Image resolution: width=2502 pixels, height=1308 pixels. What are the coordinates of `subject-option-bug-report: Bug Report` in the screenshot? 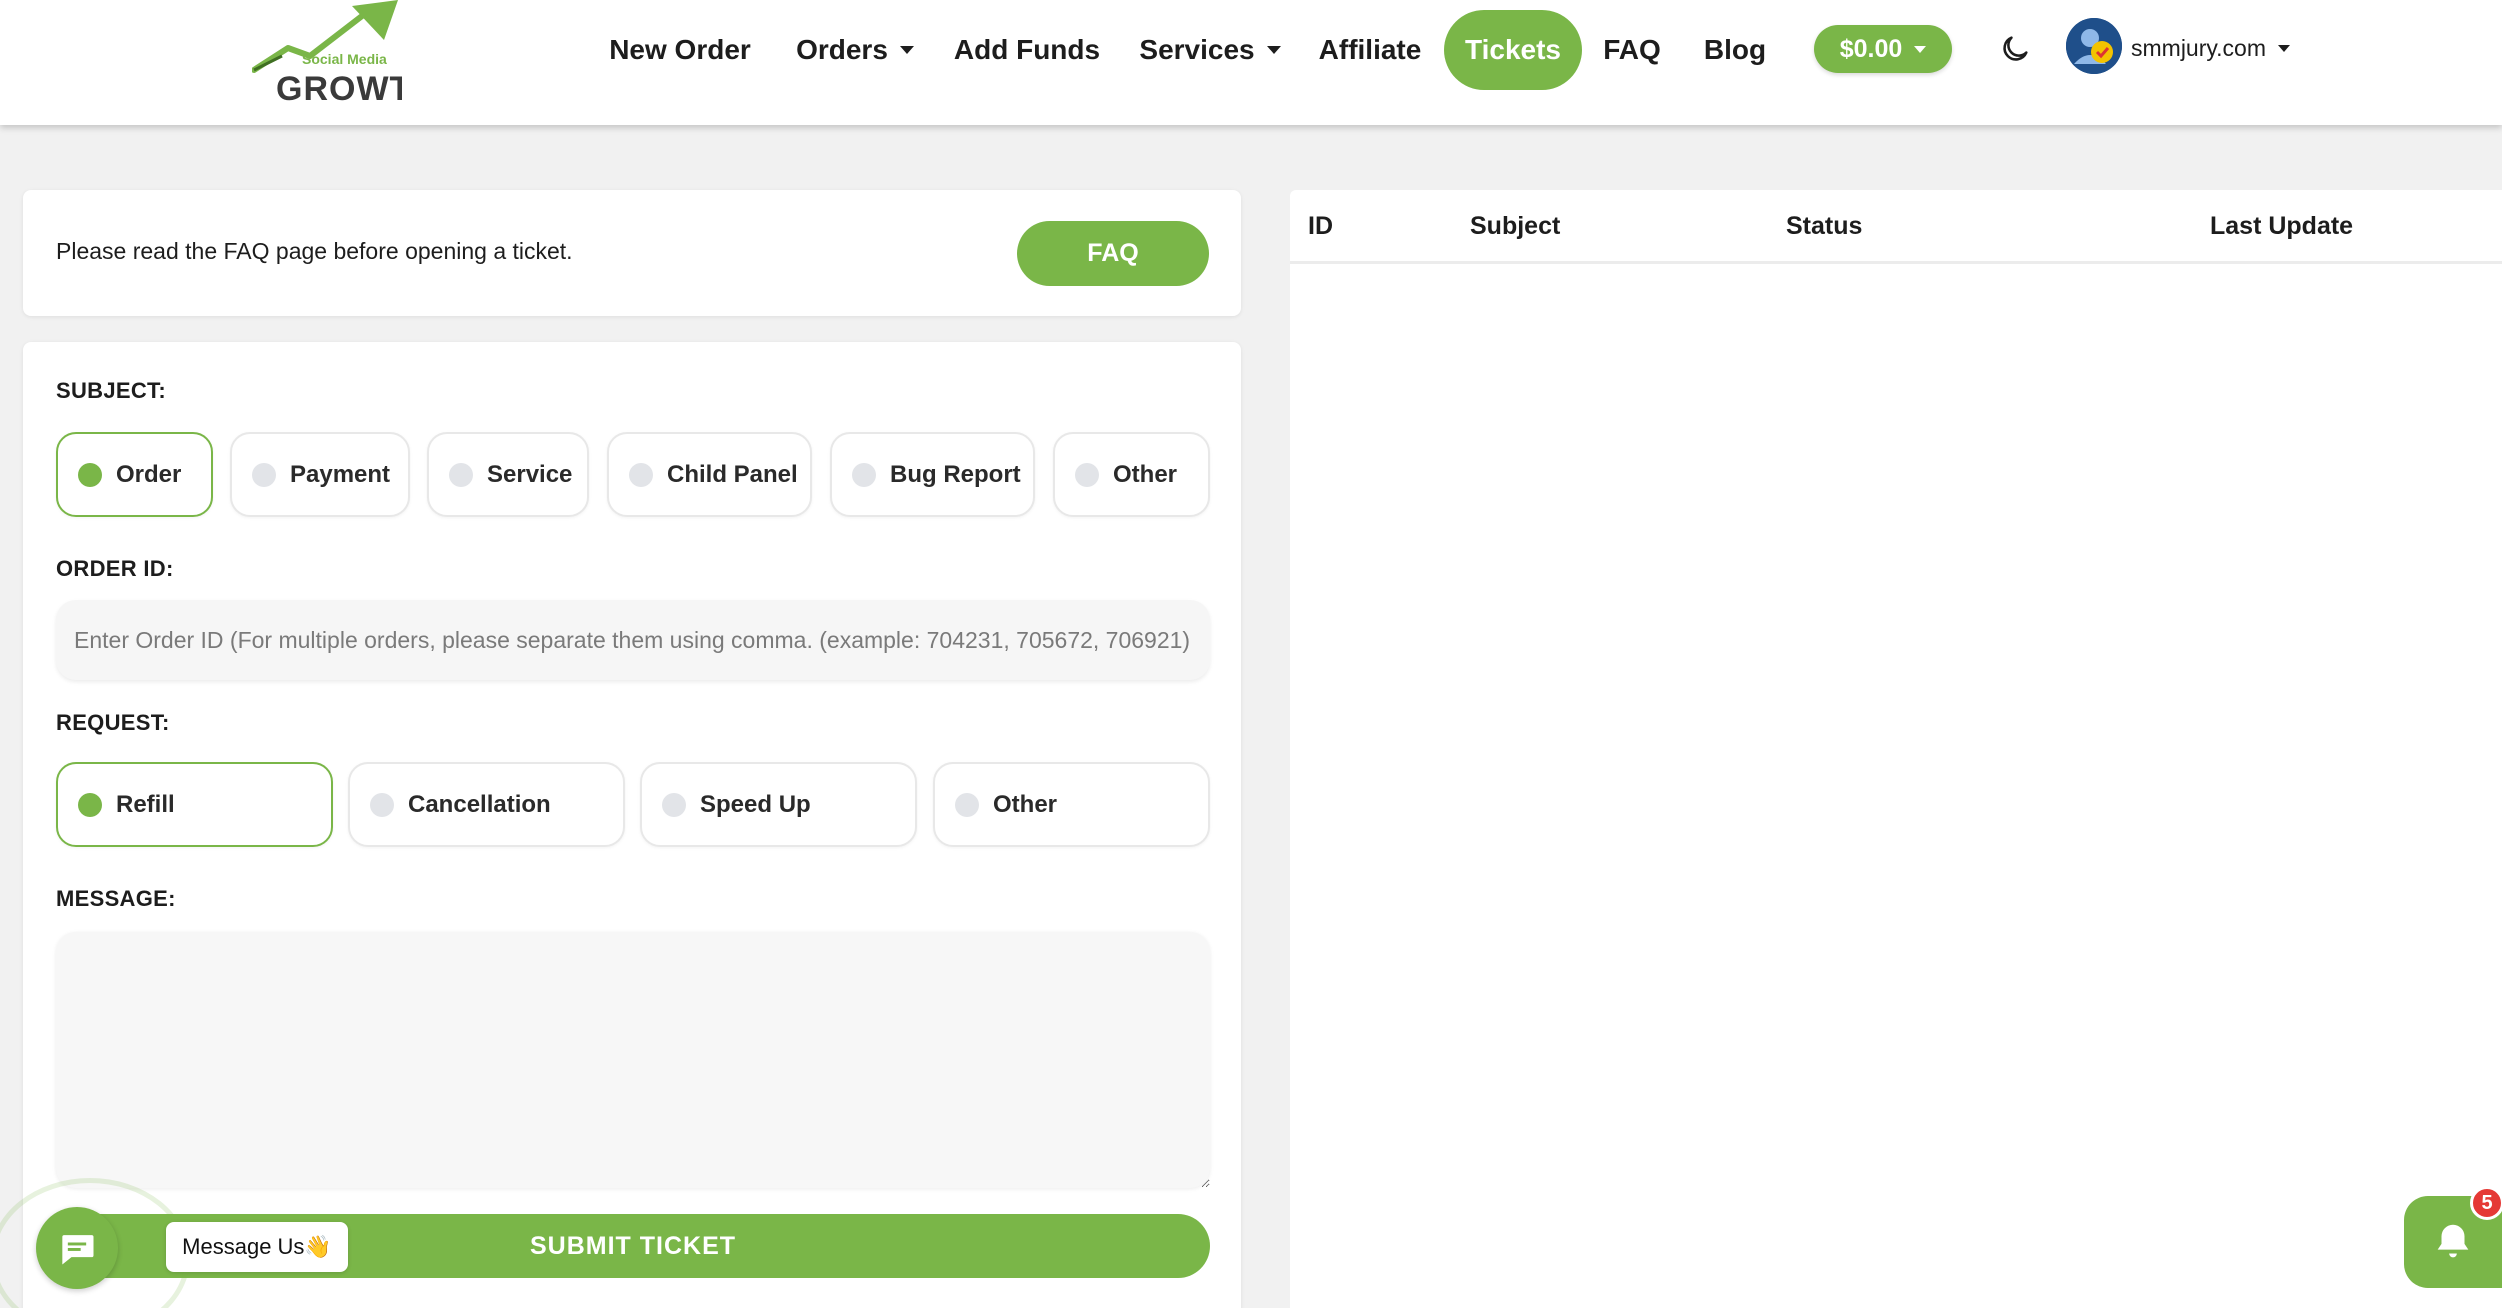 It's located at (932, 474).